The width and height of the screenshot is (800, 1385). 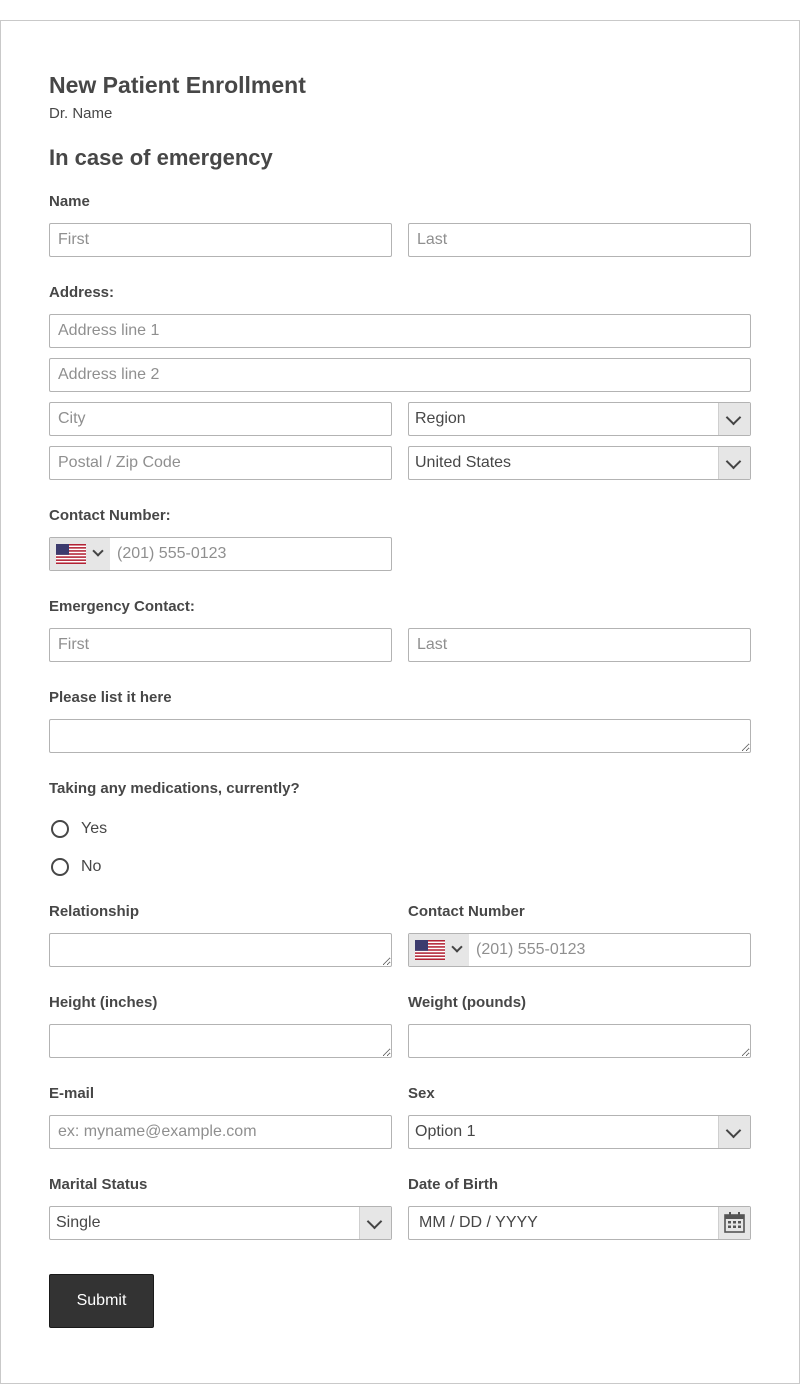 I want to click on medications-yes-radio, so click(x=60, y=829).